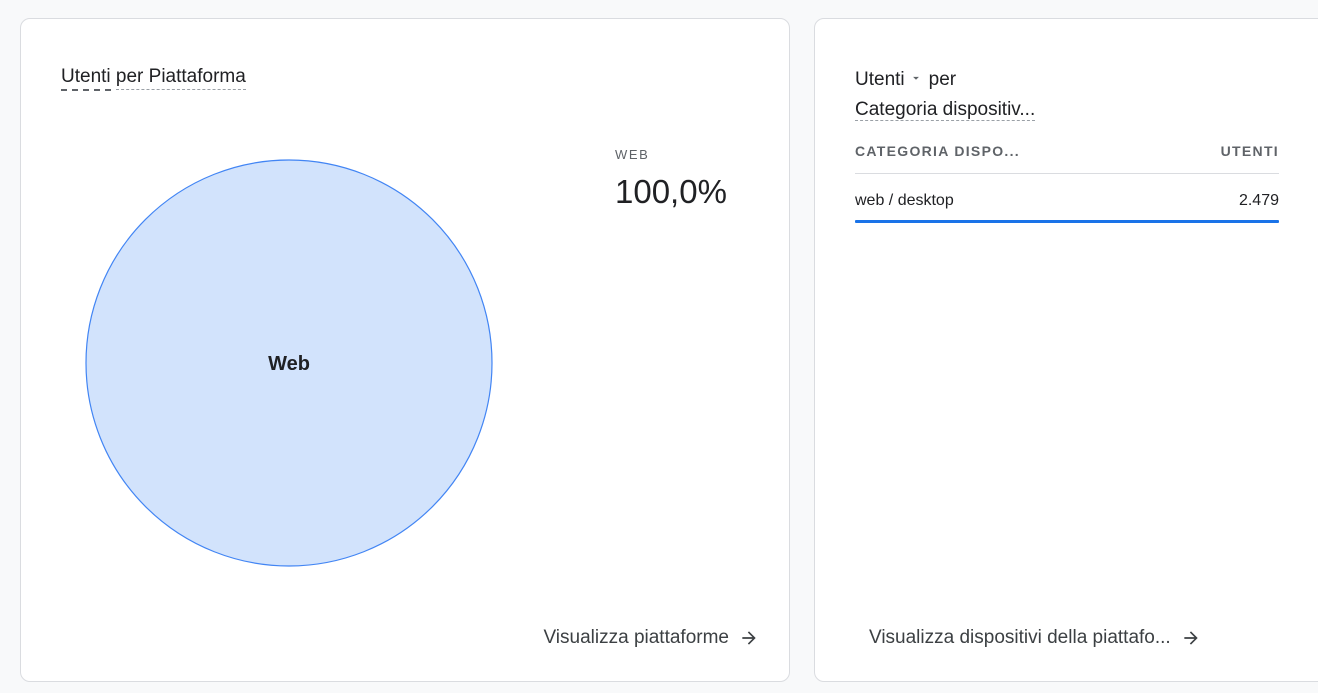 This screenshot has width=1318, height=693. Describe the element at coordinates (636, 637) in the screenshot. I see `view-platforms-label: Visualizza piattaforme` at that location.